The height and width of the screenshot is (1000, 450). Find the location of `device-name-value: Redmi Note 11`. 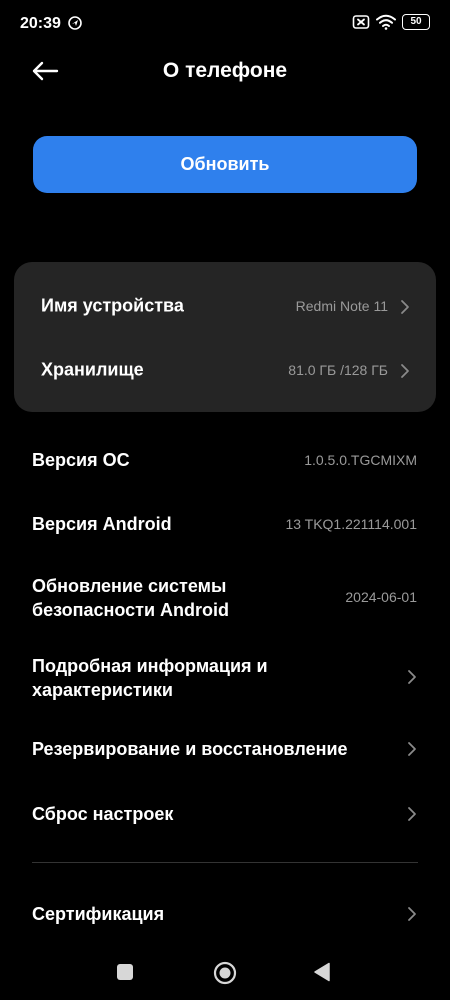

device-name-value: Redmi Note 11 is located at coordinates (341, 306).